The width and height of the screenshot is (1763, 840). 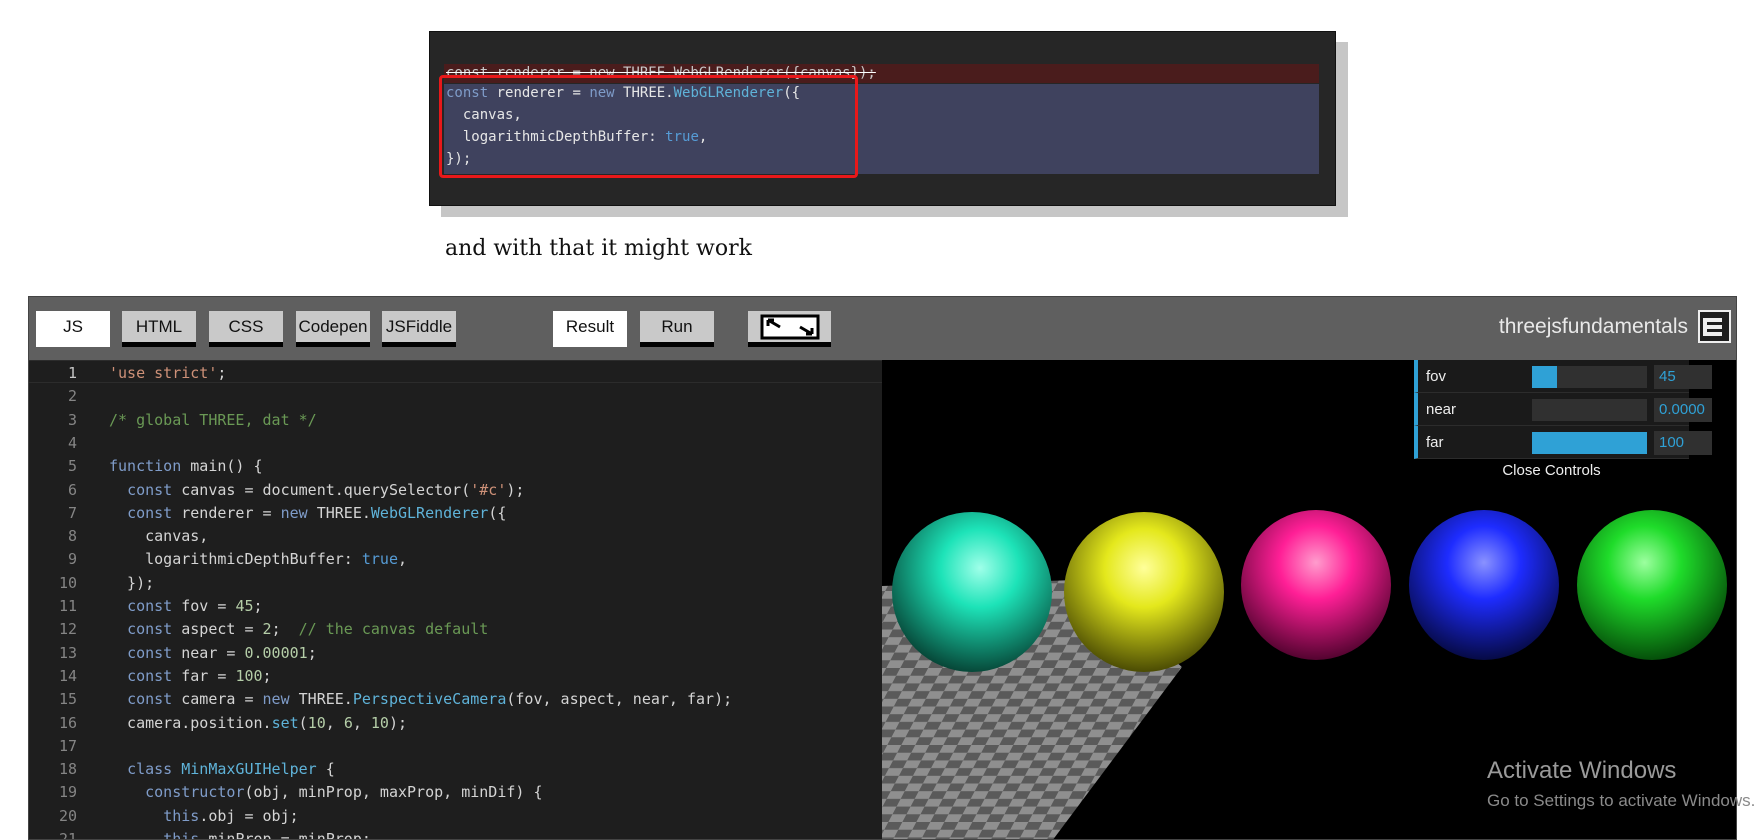 What do you see at coordinates (72, 489) in the screenshot?
I see `line-number: 6` at bounding box center [72, 489].